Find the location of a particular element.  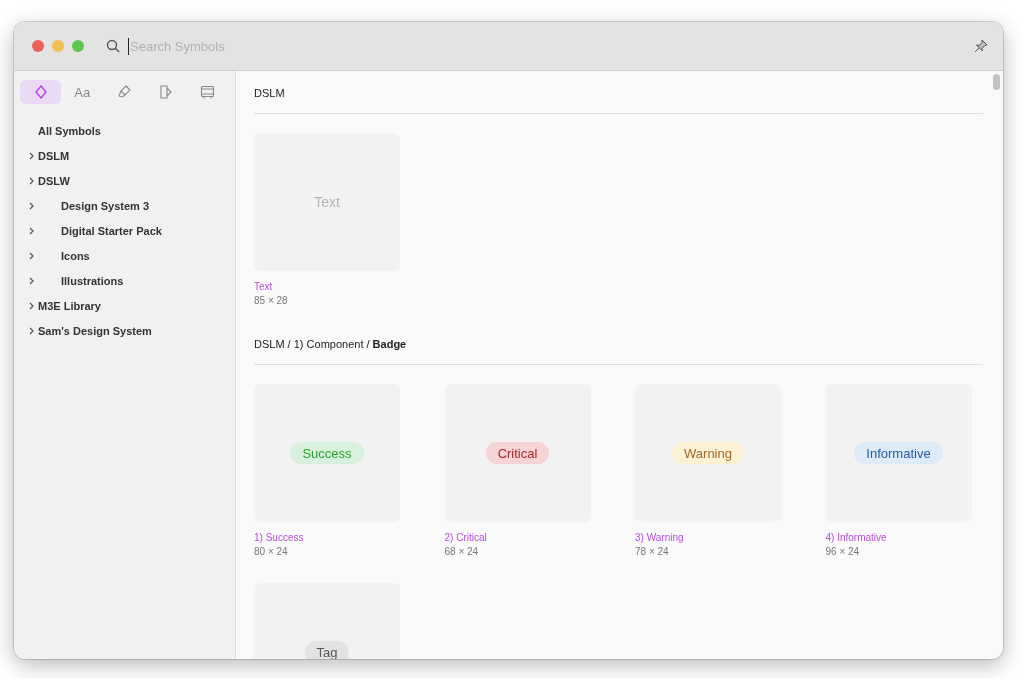

badge: Critical is located at coordinates (517, 453).